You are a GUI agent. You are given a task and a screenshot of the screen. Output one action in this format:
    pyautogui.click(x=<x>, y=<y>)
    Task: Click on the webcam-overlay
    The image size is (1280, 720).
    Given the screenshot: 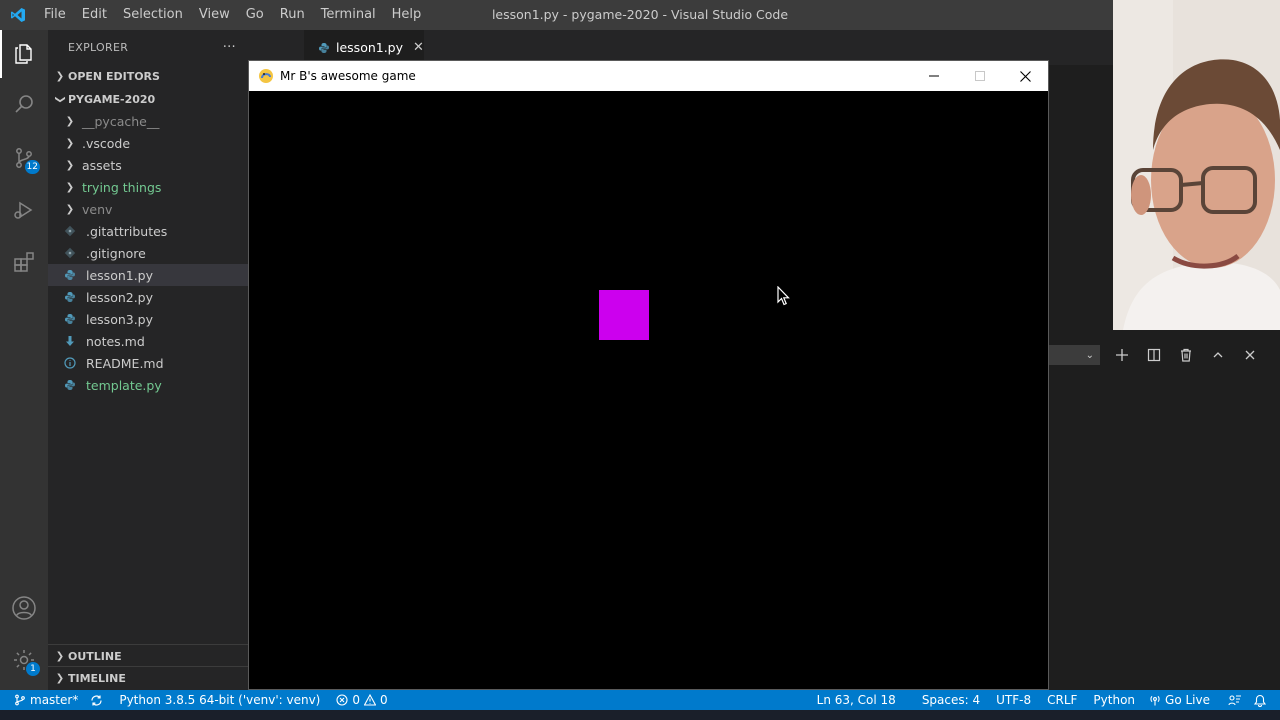 What is the action you would take?
    pyautogui.click(x=1196, y=165)
    